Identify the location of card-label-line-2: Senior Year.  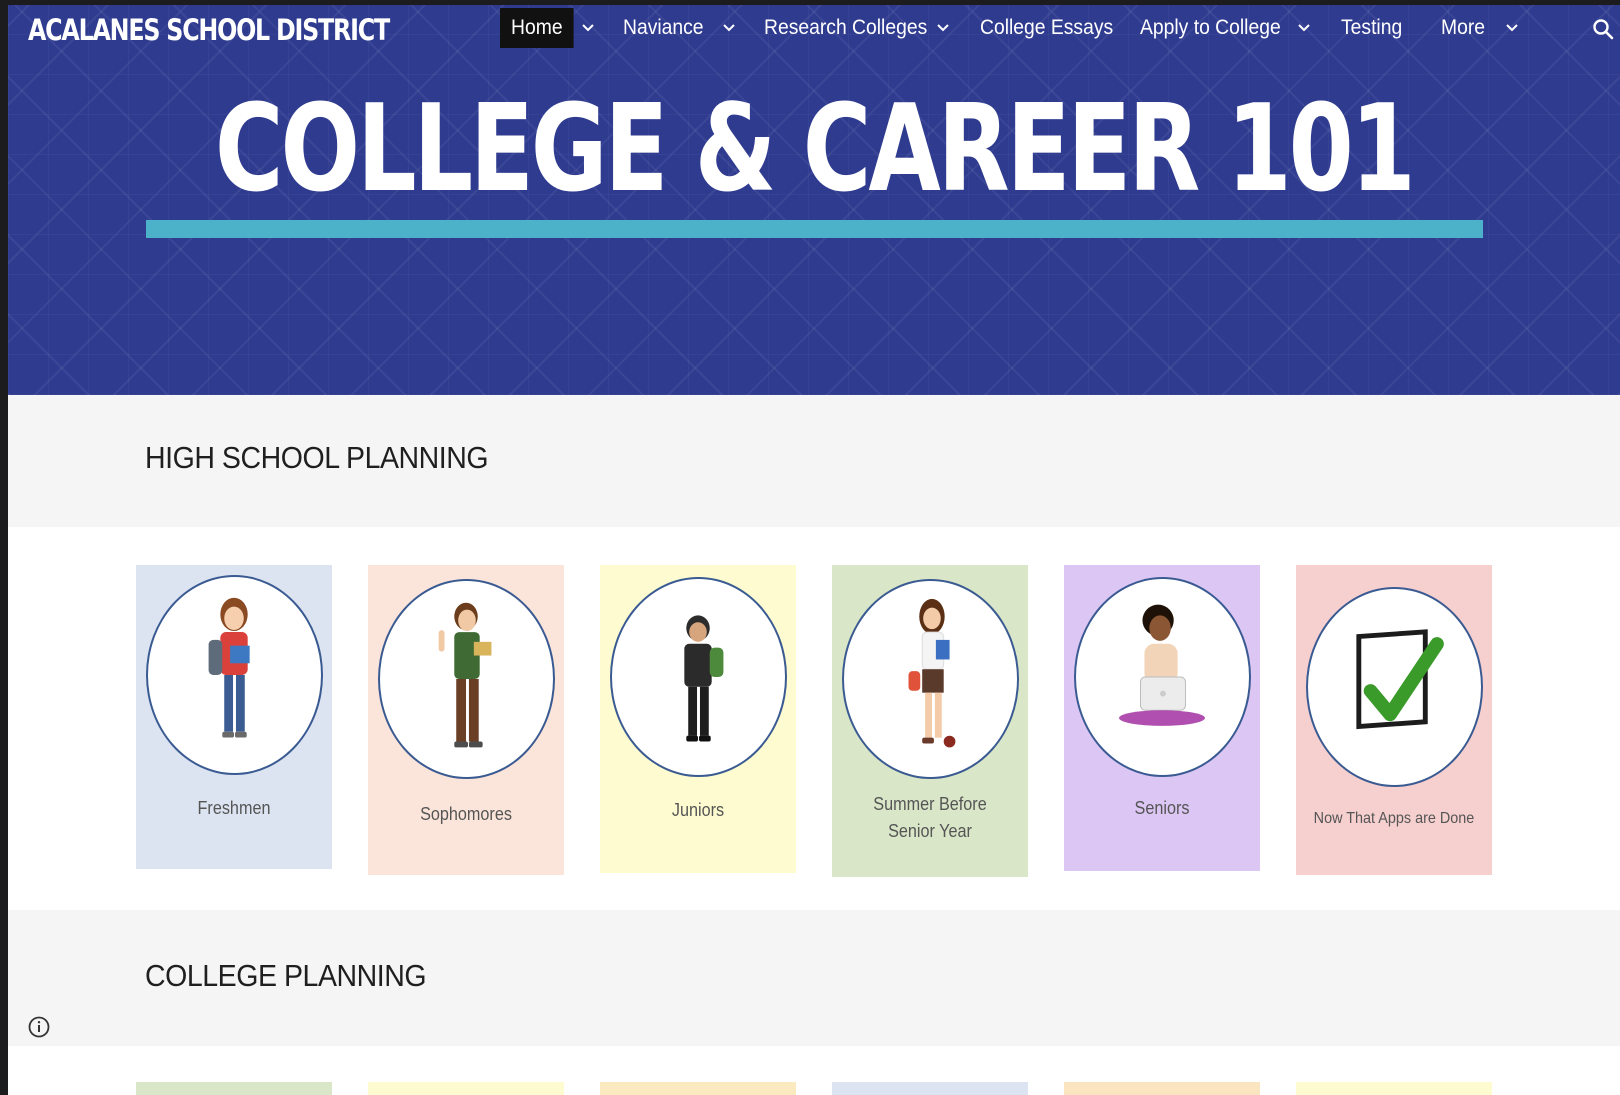
(930, 831).